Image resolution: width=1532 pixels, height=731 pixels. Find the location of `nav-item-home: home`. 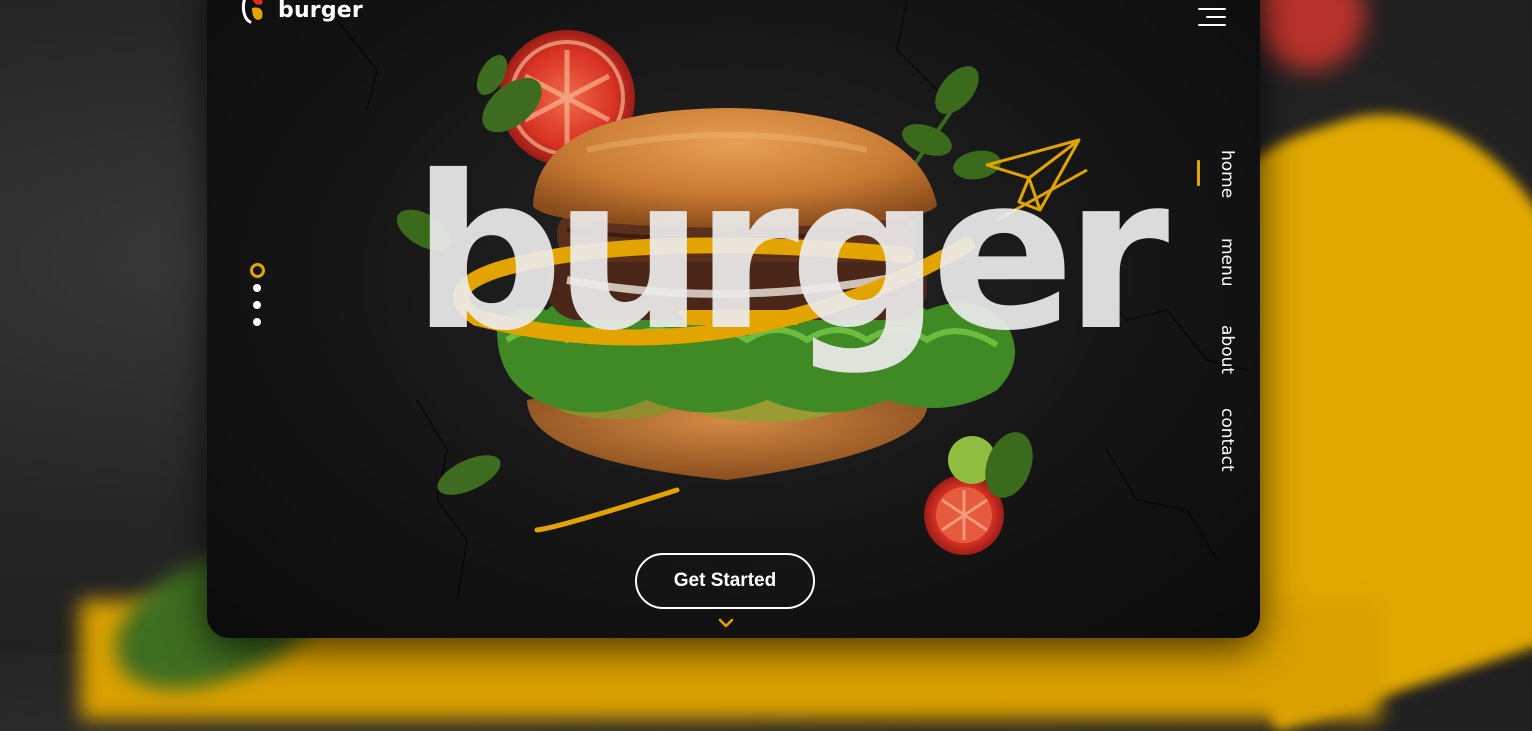

nav-item-home: home is located at coordinates (1217, 174).